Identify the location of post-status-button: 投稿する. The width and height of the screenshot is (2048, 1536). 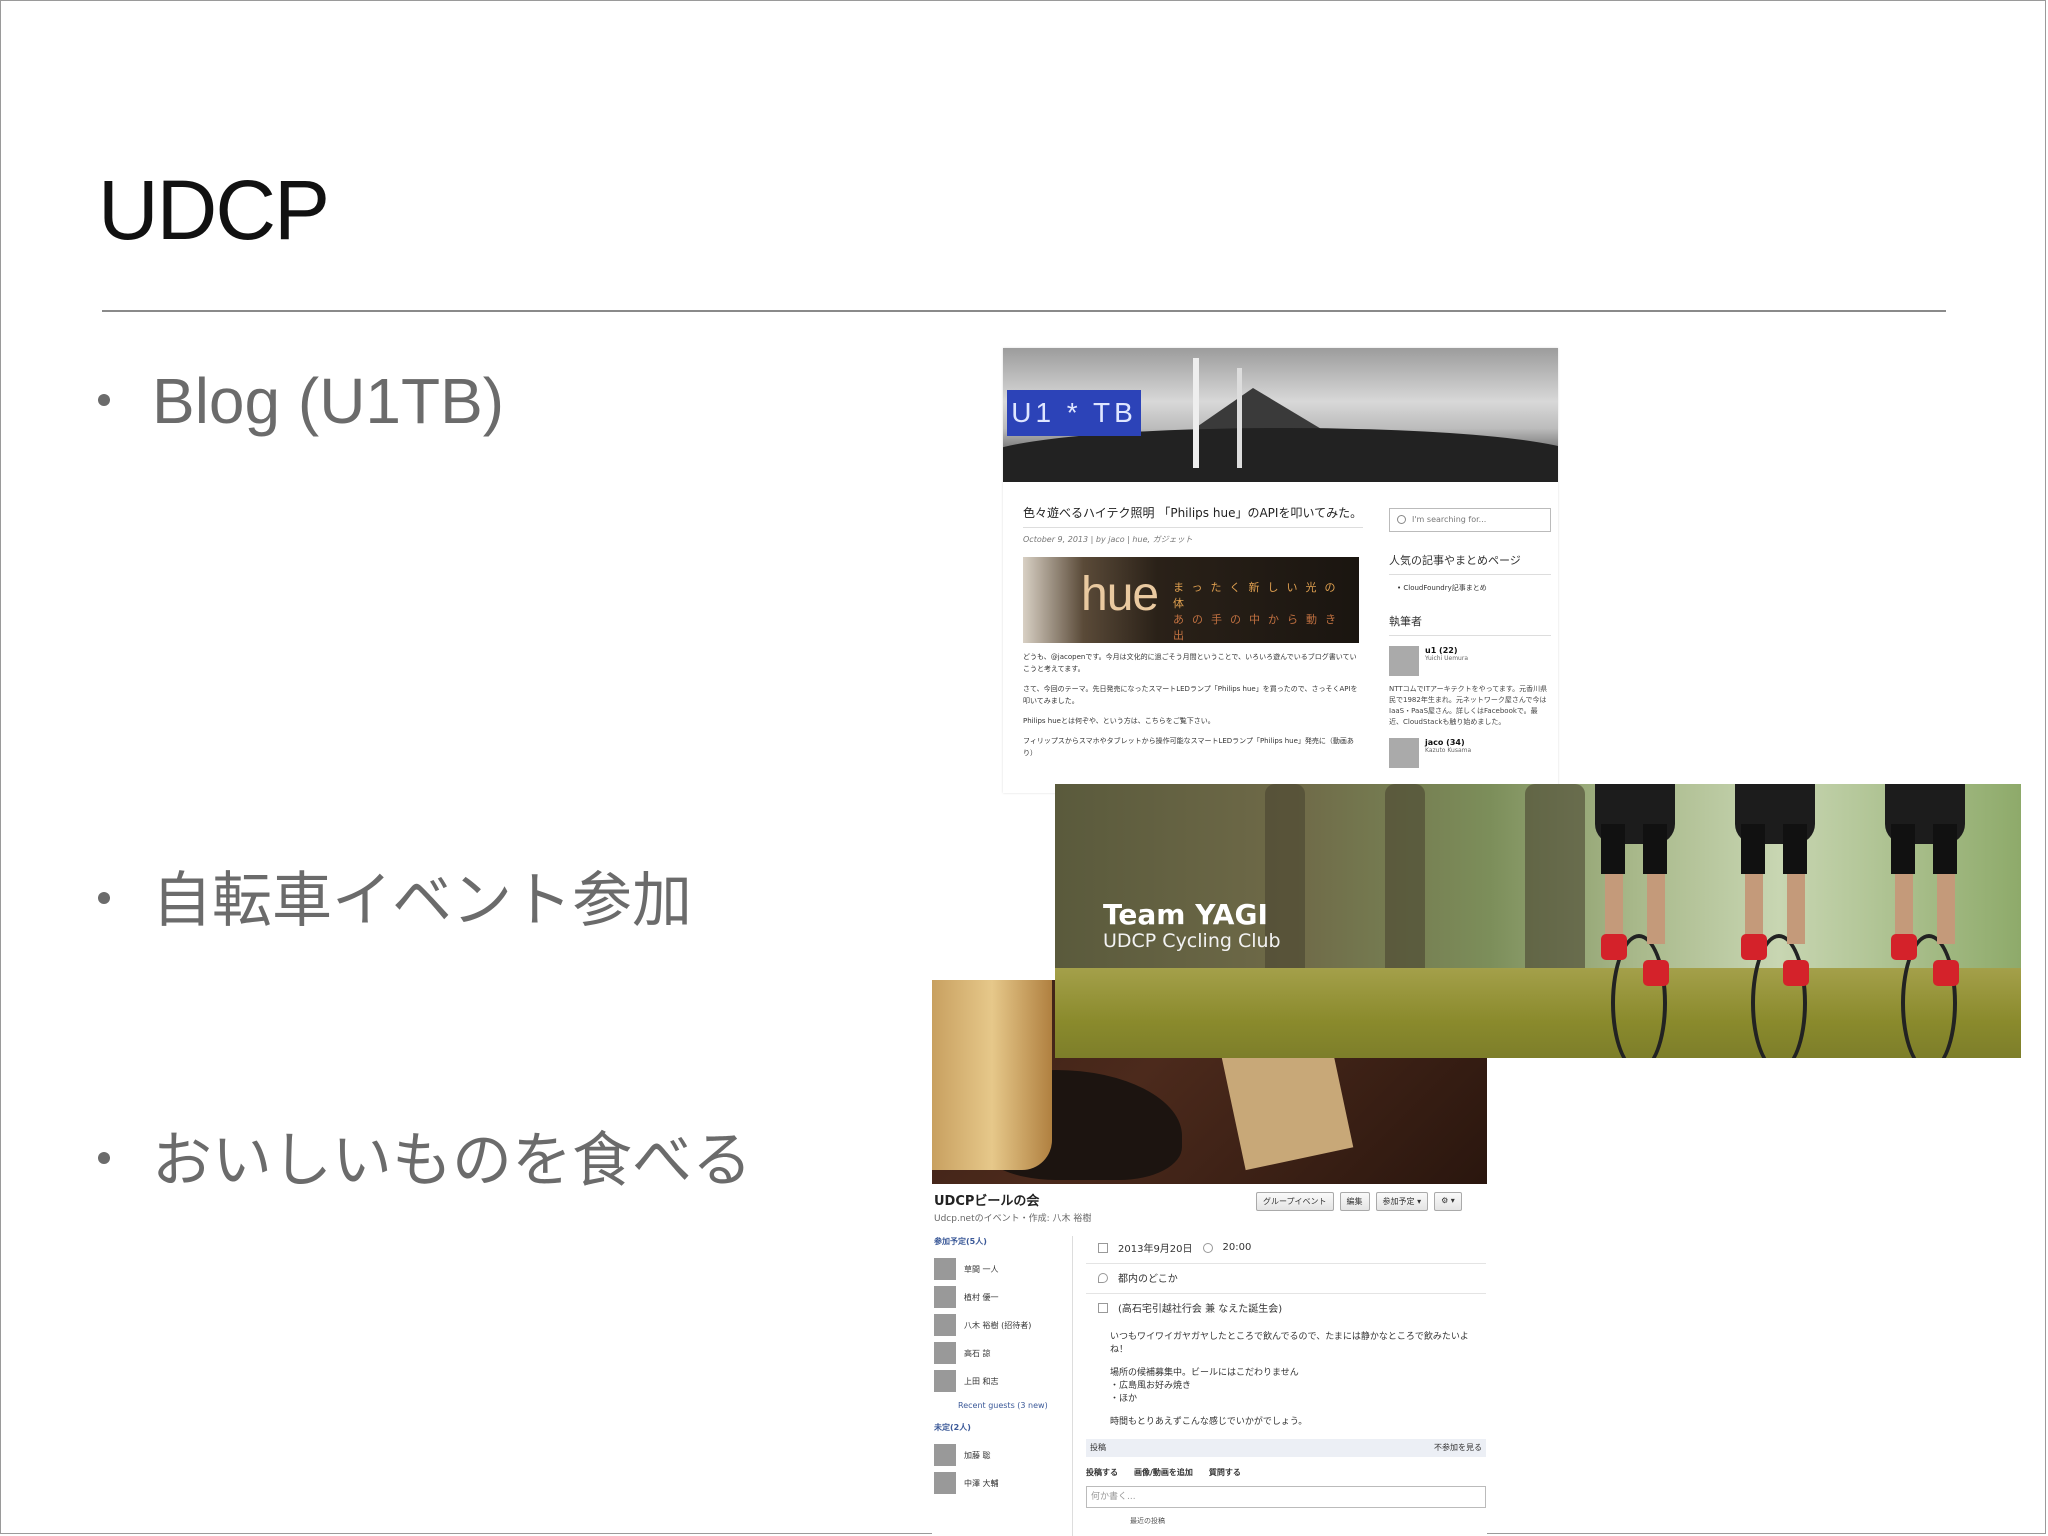
(1102, 1472).